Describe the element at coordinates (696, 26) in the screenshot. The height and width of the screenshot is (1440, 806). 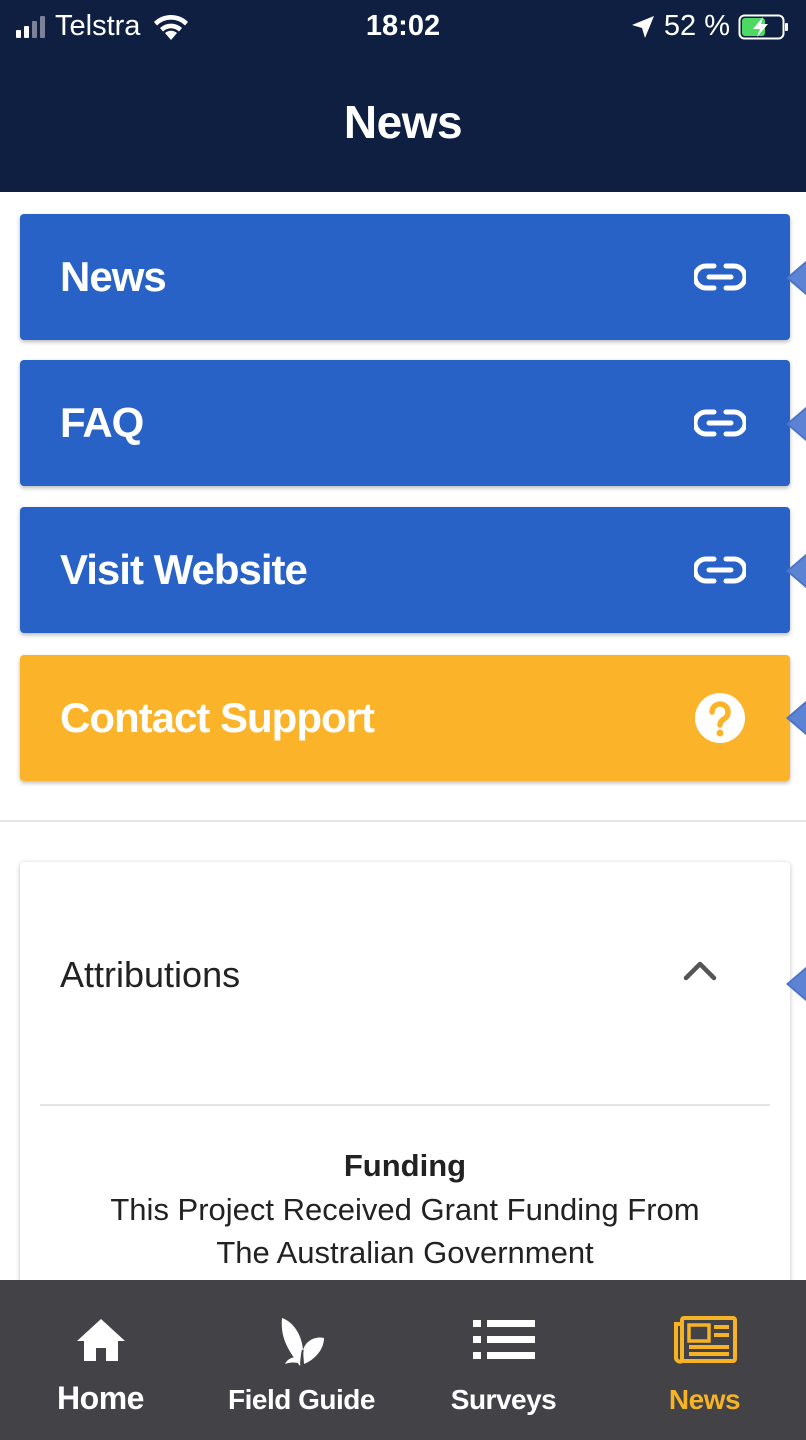
I see `battery-percent: 52 %` at that location.